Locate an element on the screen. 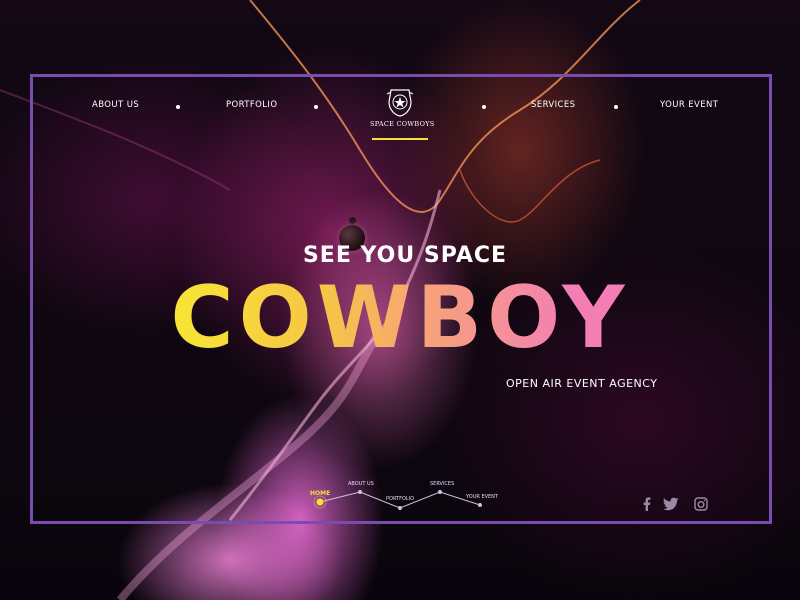 The image size is (800, 600). logo-text: SPACE COWBOYS is located at coordinates (402, 124).